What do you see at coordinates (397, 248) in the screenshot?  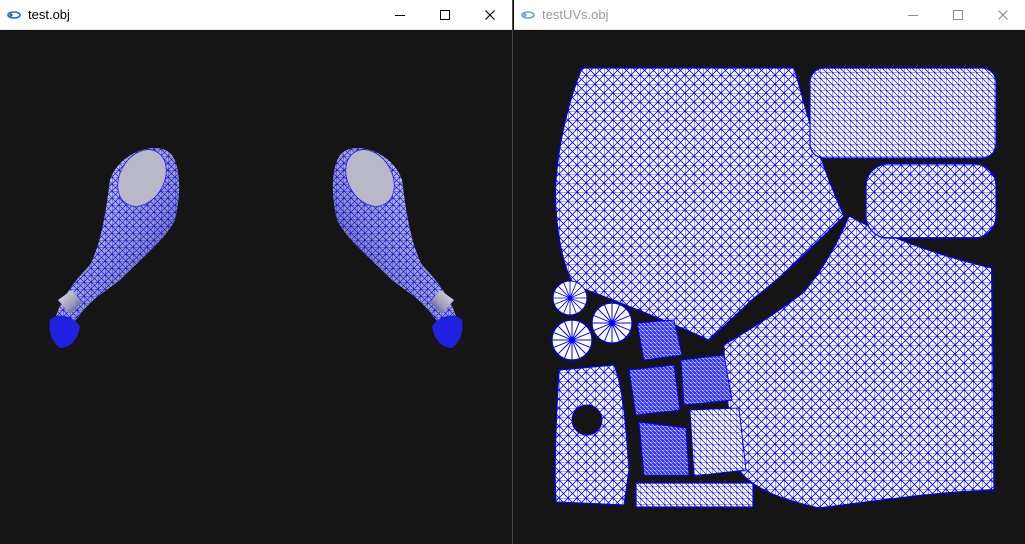 I see `arm-mesh-right` at bounding box center [397, 248].